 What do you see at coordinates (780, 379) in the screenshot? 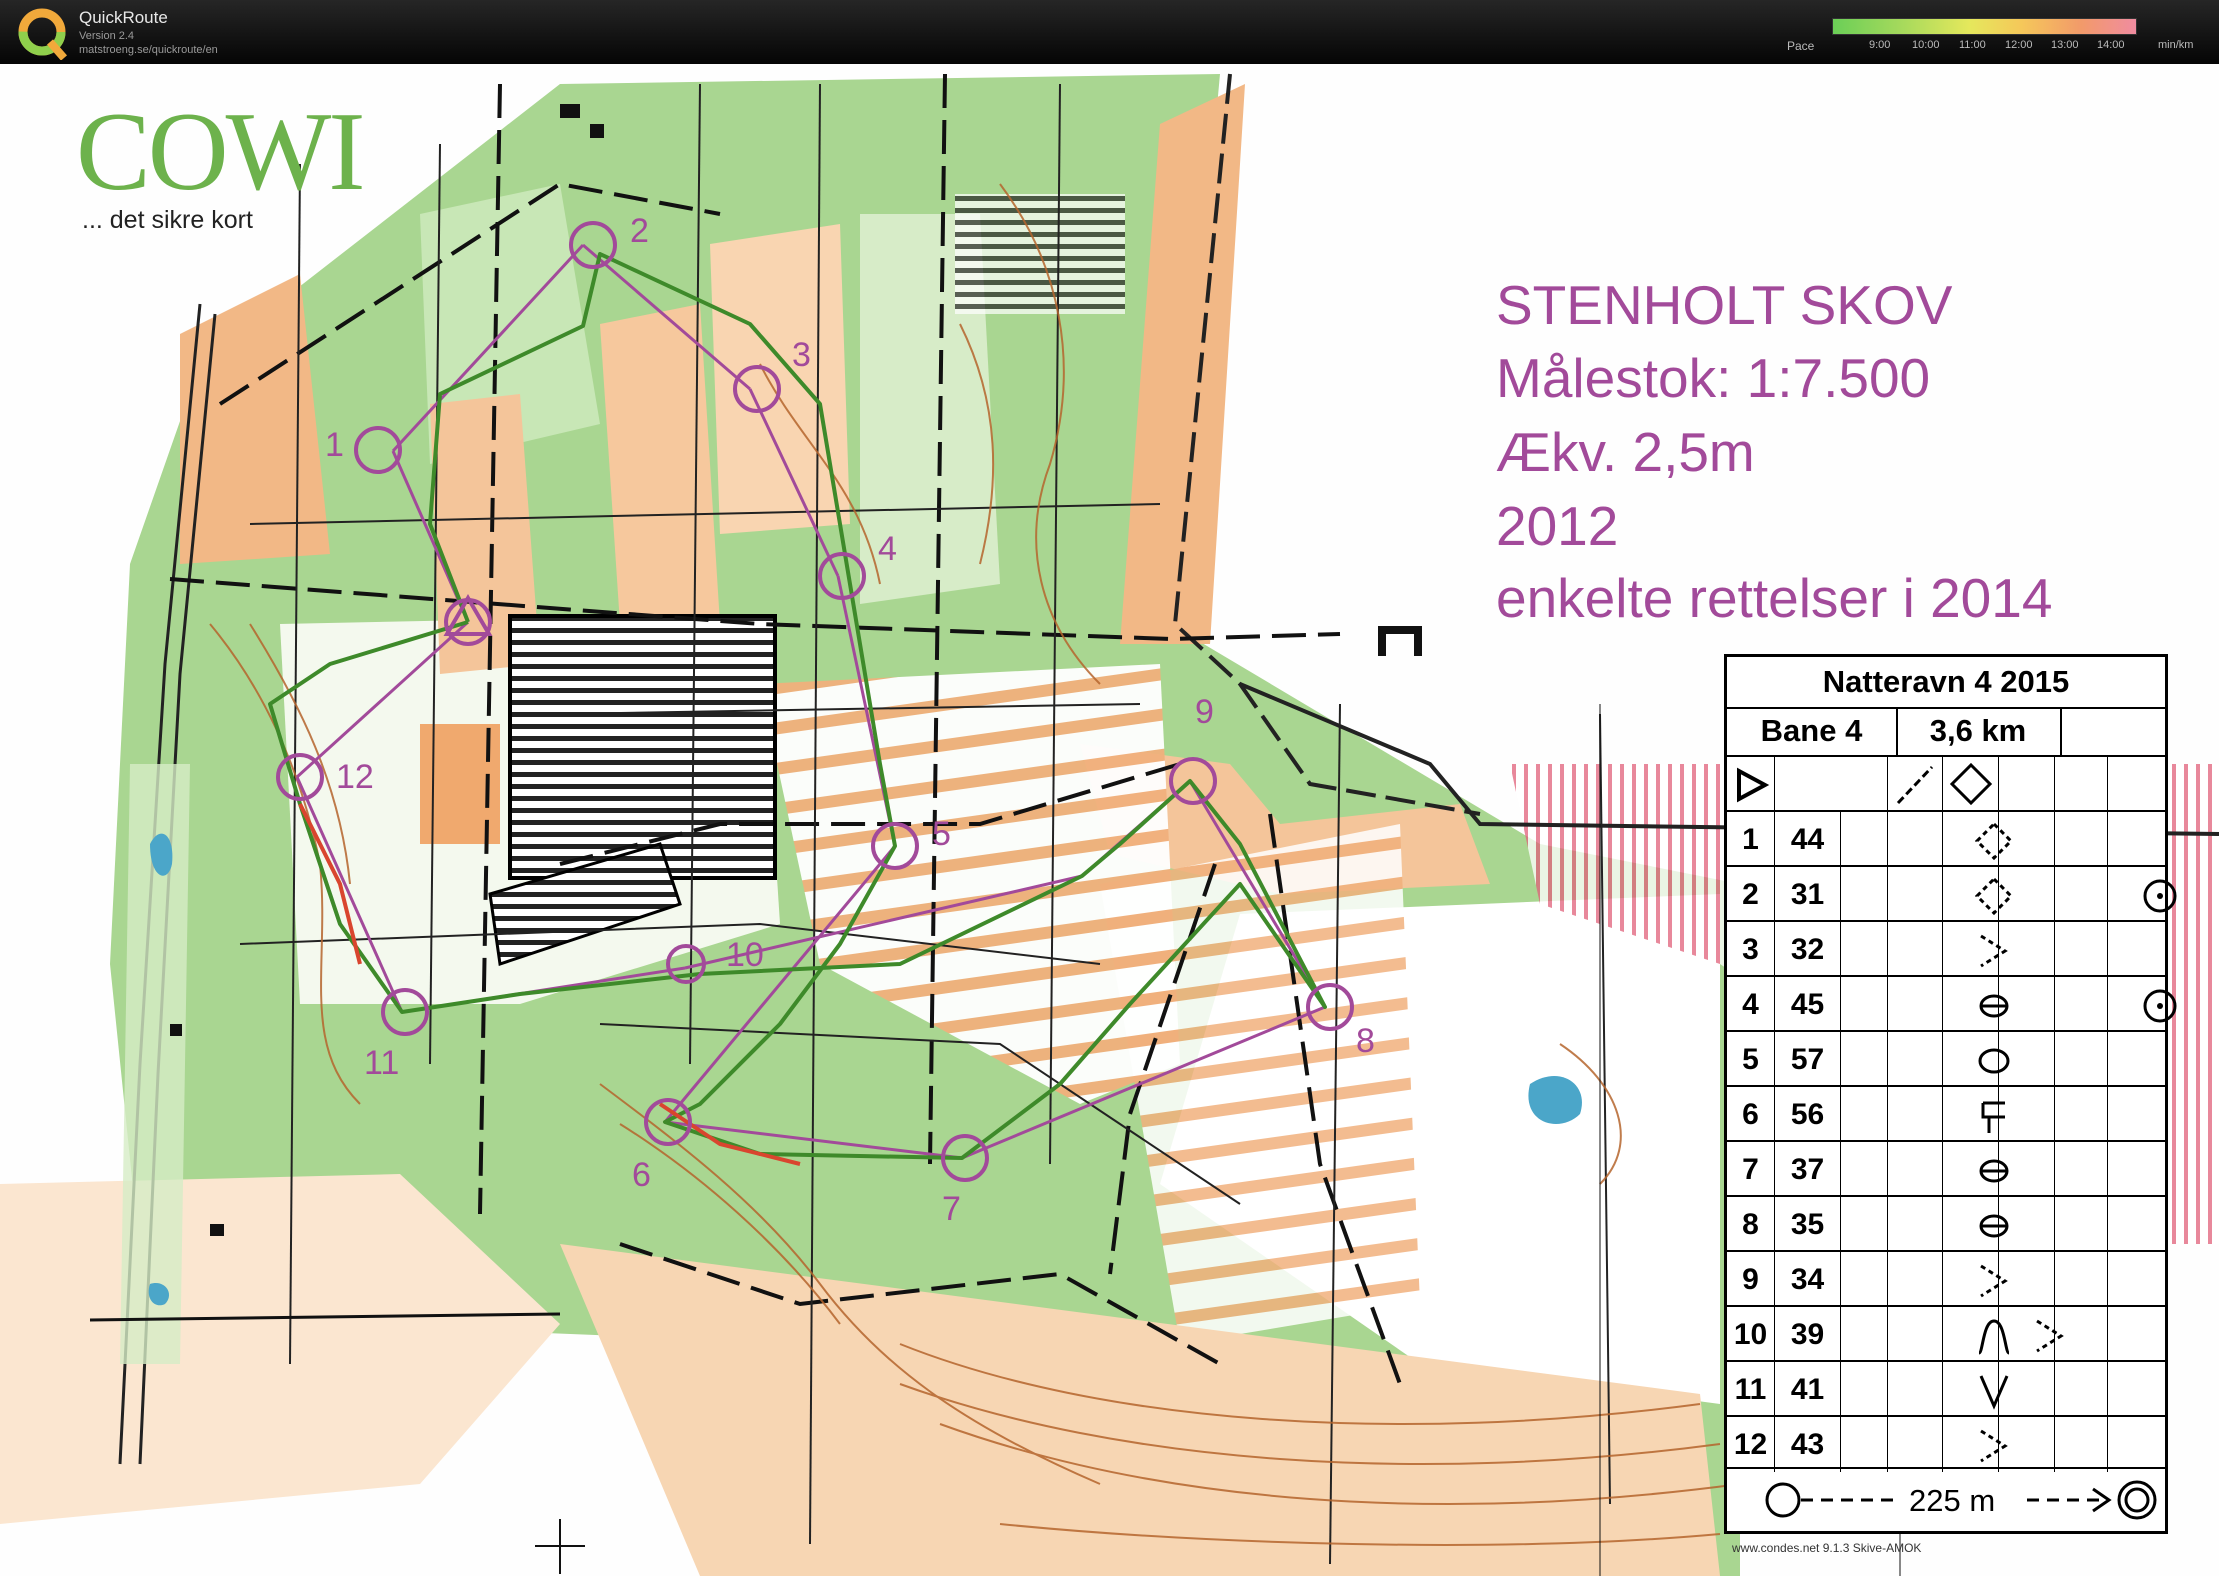
I see `open-land` at bounding box center [780, 379].